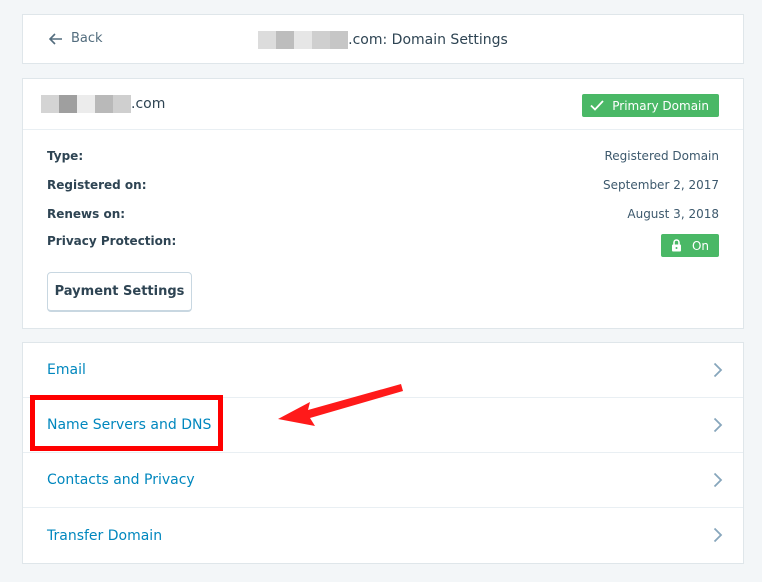 Image resolution: width=762 pixels, height=582 pixels. Describe the element at coordinates (148, 104) in the screenshot. I see `domain-name-suffix: .com` at that location.